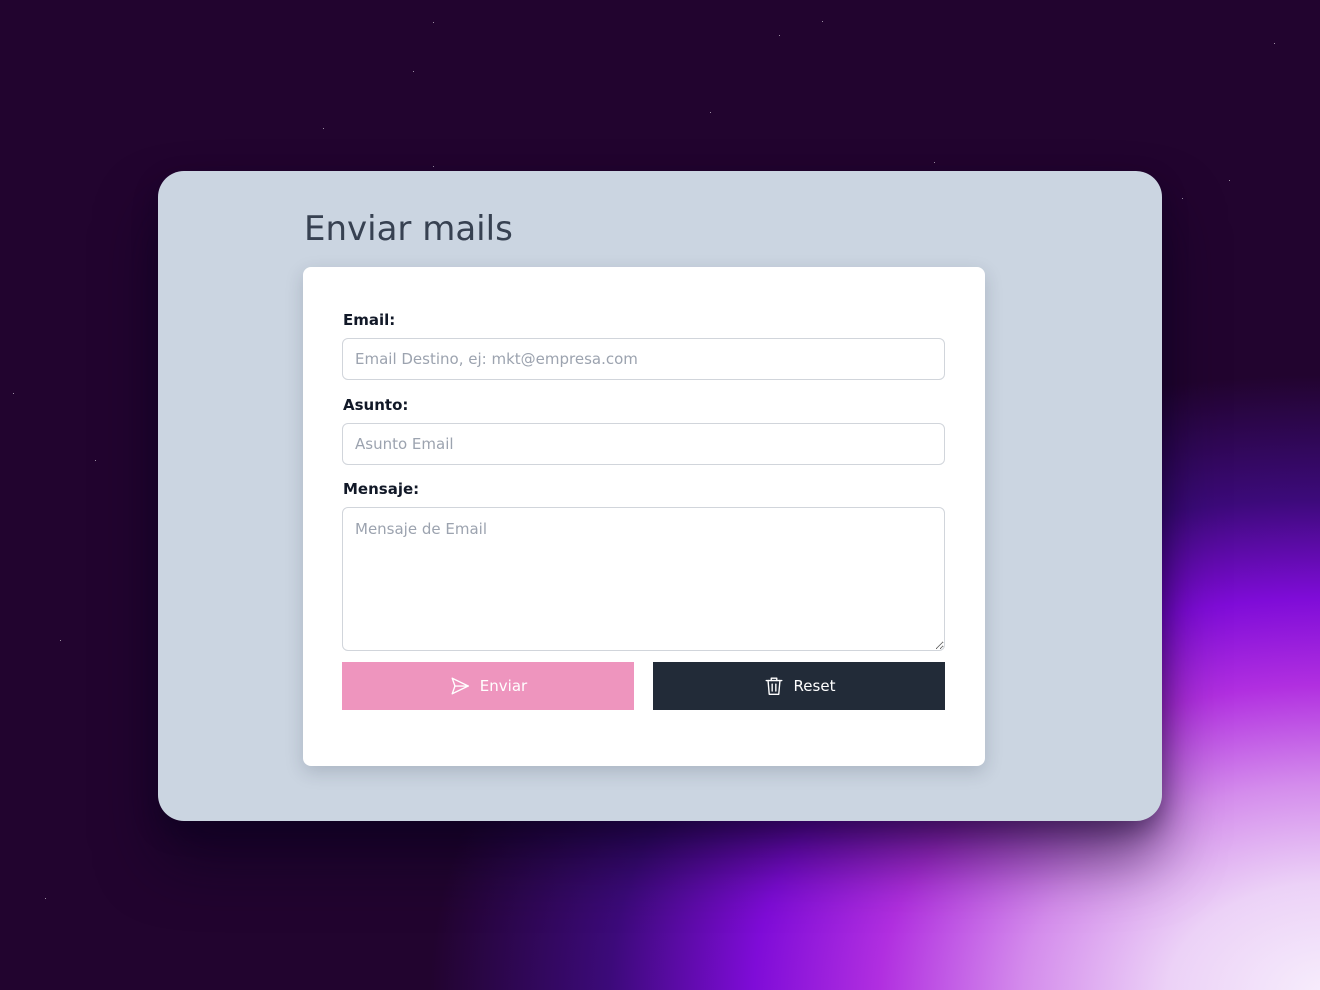 This screenshot has height=990, width=1320. Describe the element at coordinates (503, 686) in the screenshot. I see `send-button-label: Enviar` at that location.